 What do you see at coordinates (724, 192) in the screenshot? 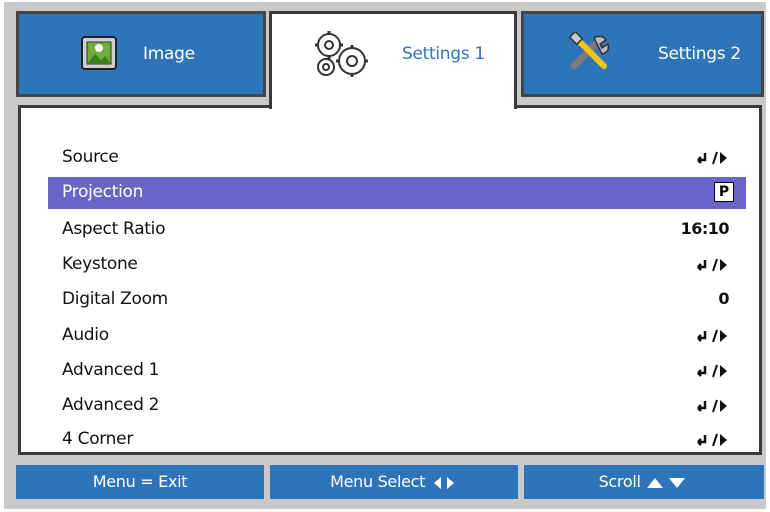
I see `projection-icon: P` at bounding box center [724, 192].